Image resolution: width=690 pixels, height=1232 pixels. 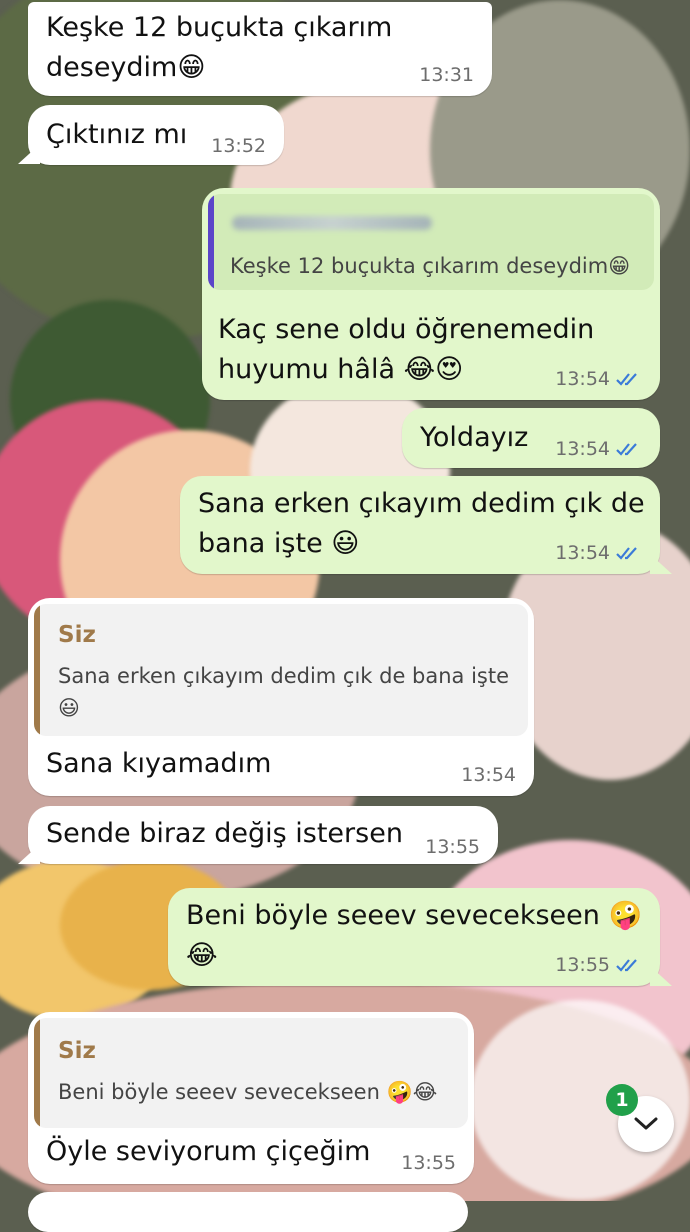 What do you see at coordinates (219, 47) in the screenshot?
I see `message-text: Keşke 12 buçukta çıkarım deseydim😁` at bounding box center [219, 47].